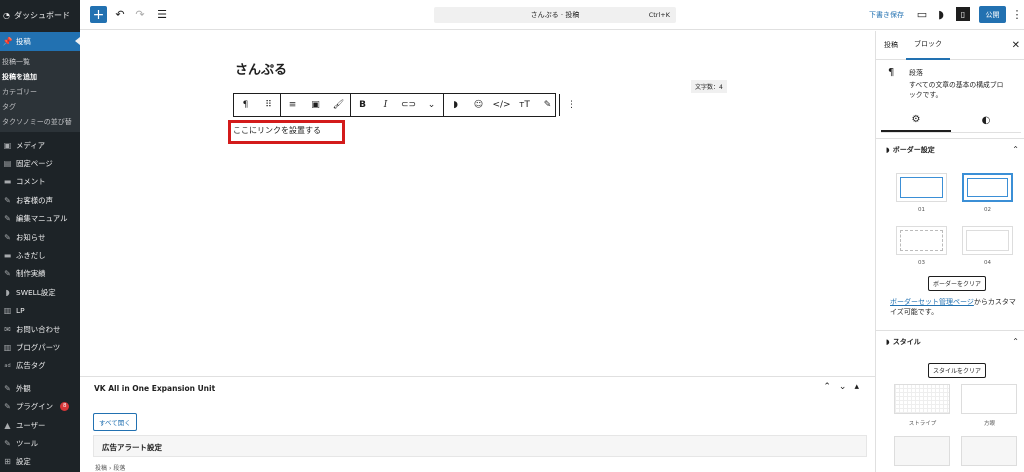 This screenshot has width=1024, height=472. I want to click on border-clear-button: ボーダーをクリア, so click(957, 283).